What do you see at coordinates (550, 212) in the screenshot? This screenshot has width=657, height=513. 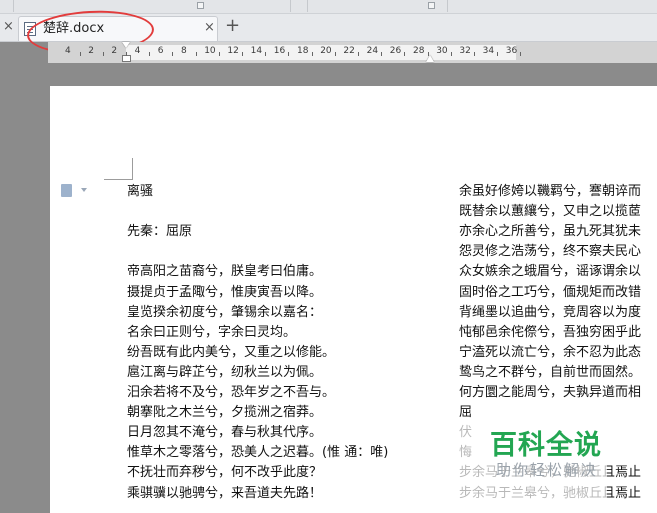 I see `text-line: 既替余以蕙纕兮，又申之以揽茝` at bounding box center [550, 212].